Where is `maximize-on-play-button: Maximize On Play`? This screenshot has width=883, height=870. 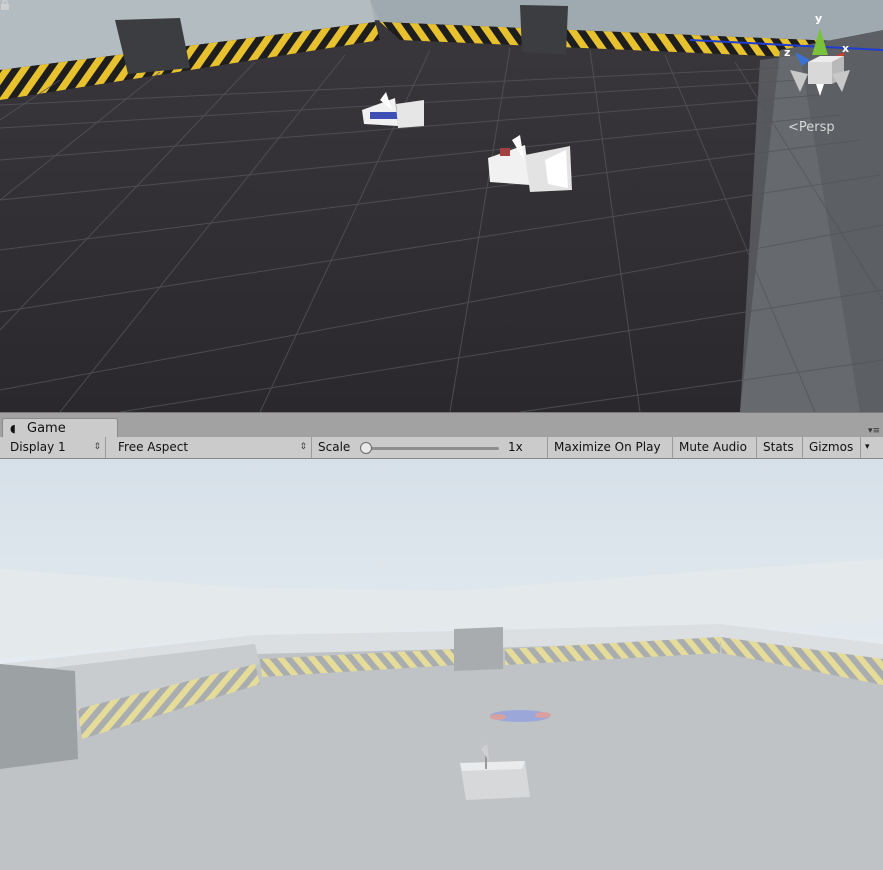
maximize-on-play-button: Maximize On Play is located at coordinates (610, 447).